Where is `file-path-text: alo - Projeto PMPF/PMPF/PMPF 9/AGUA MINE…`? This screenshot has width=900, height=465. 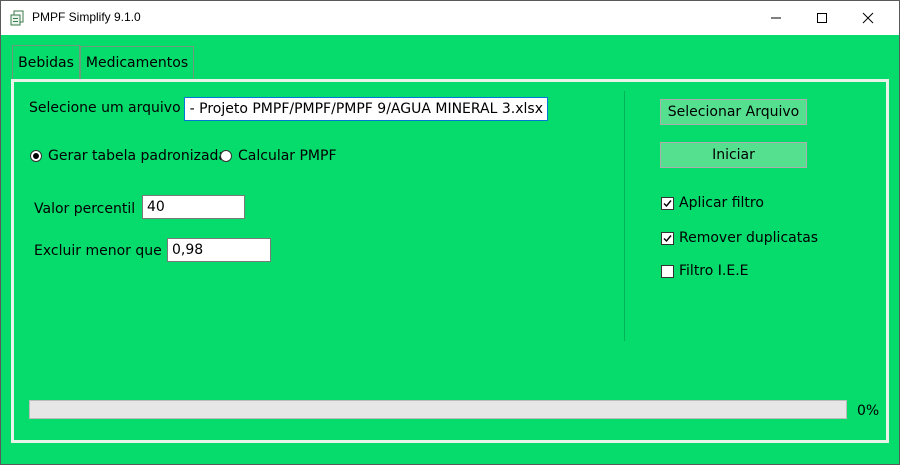
file-path-text: alo - Projeto PMPF/PMPF/PMPF 9/AGUA MINE… is located at coordinates (363, 109).